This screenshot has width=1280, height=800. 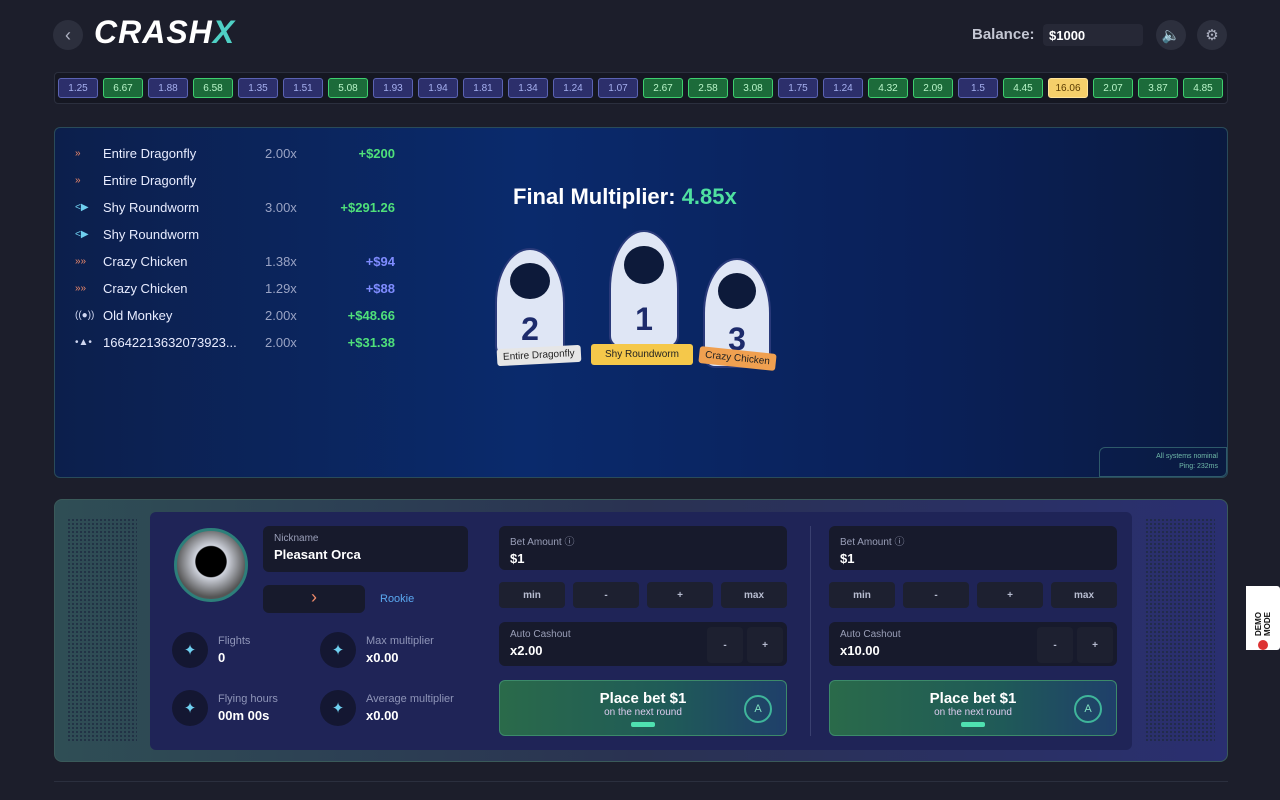 What do you see at coordinates (367, 207) in the screenshot?
I see `win-amount: +$291.26` at bounding box center [367, 207].